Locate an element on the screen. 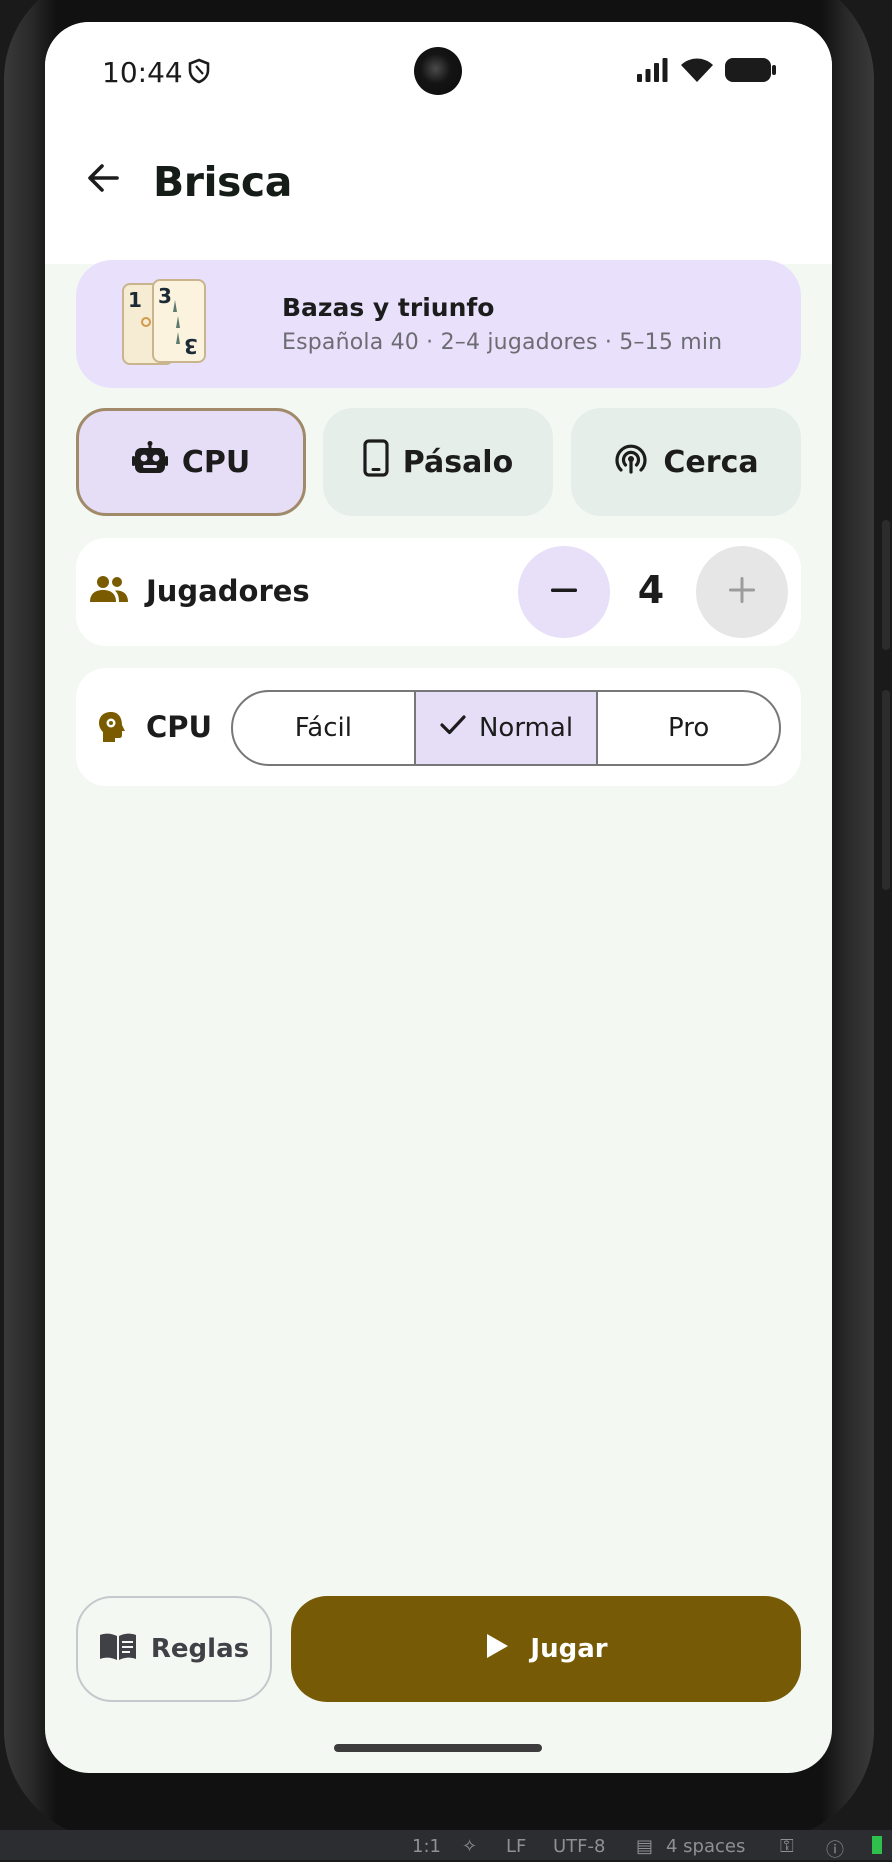  mode-cpu-button: CPU is located at coordinates (191, 462).